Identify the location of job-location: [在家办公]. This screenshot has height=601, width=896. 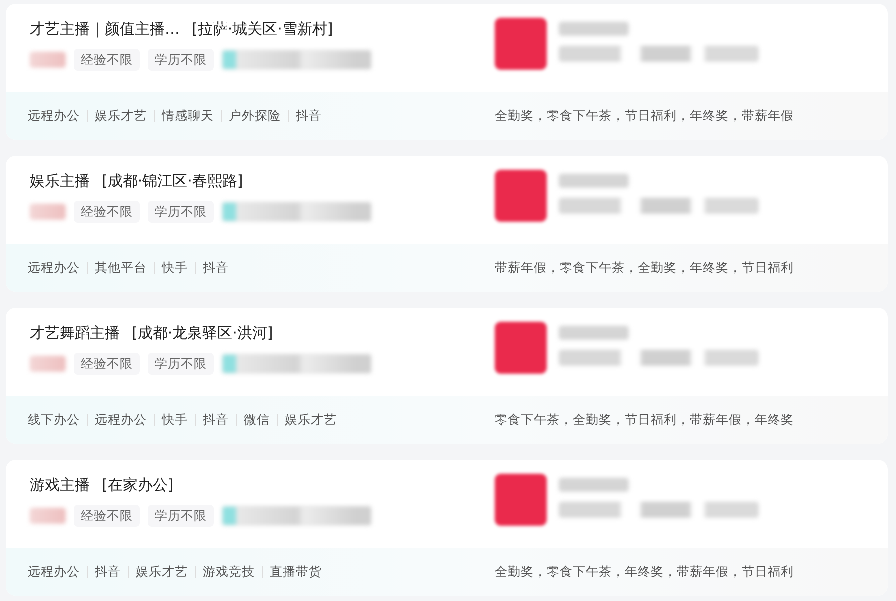
(138, 485).